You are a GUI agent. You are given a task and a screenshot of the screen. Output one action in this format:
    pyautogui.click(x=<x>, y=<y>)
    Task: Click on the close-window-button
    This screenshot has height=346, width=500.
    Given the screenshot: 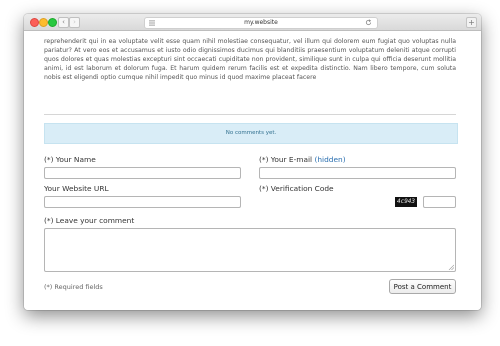 What is the action you would take?
    pyautogui.click(x=34, y=22)
    